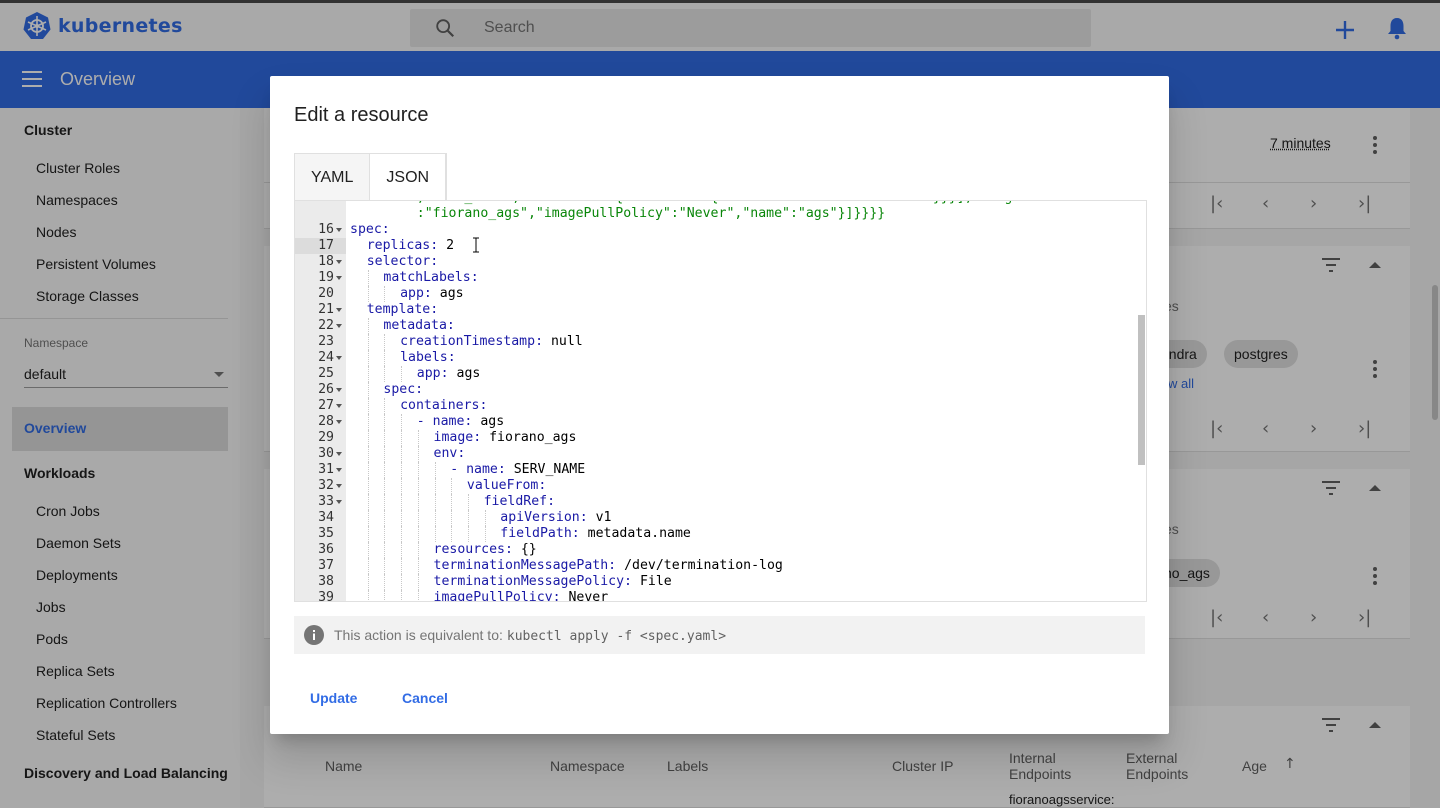  I want to click on code-text: resources: {}, so click(485, 550).